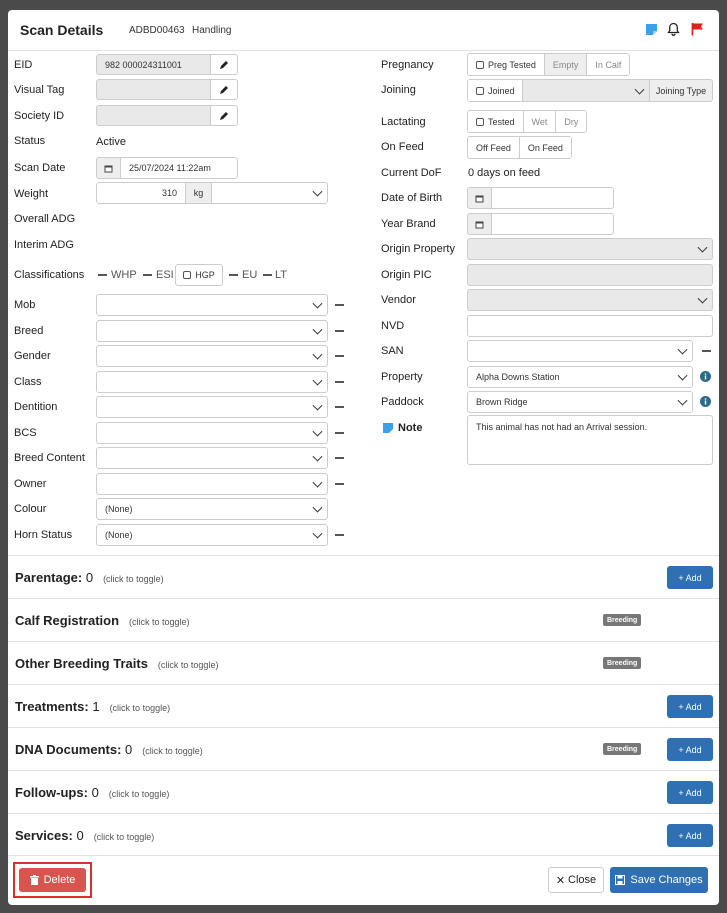 The width and height of the screenshot is (727, 913). Describe the element at coordinates (153, 64) in the screenshot. I see `eid-field: 982 000024311001` at that location.